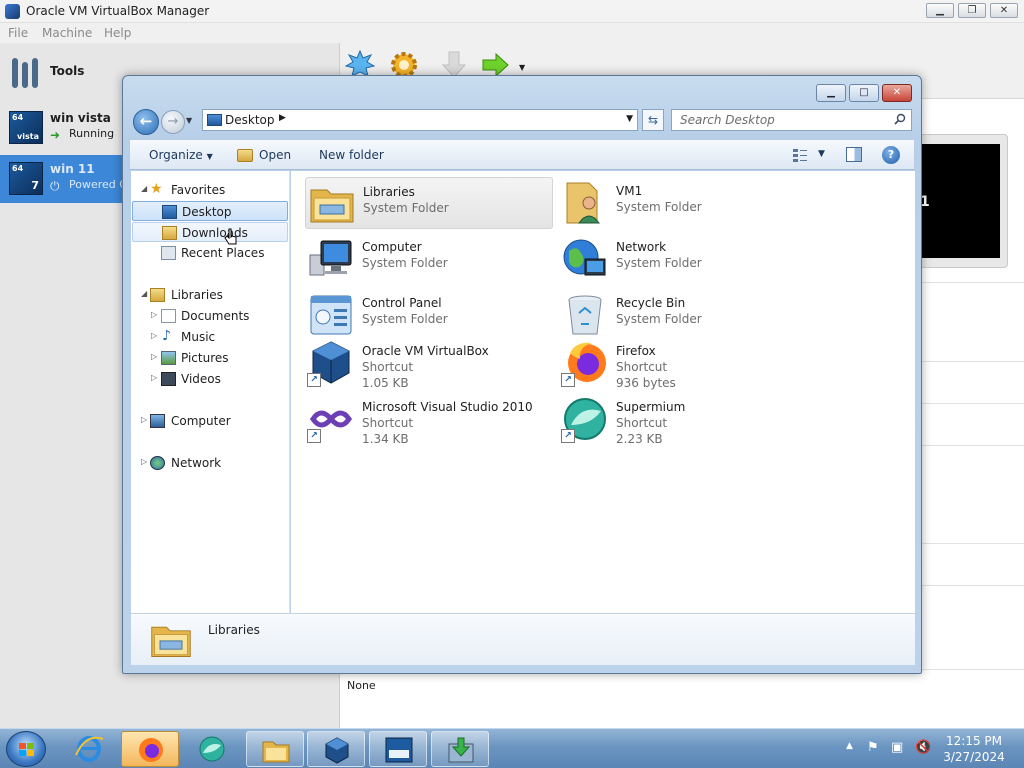 The width and height of the screenshot is (1024, 768). I want to click on network-icon, so click(584, 257).